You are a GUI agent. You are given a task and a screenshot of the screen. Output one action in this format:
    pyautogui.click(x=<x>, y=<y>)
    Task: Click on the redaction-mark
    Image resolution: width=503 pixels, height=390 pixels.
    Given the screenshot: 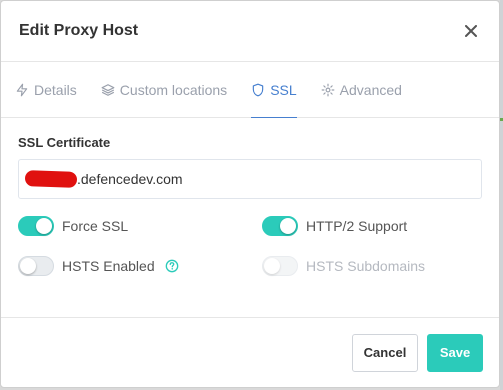 What is the action you would take?
    pyautogui.click(x=51, y=179)
    